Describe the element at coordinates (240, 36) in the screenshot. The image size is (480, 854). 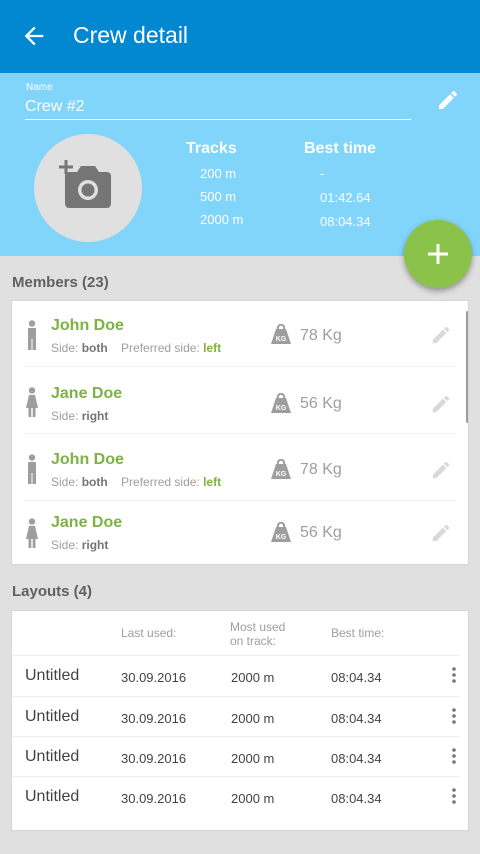
I see `app-bar: Crew detail` at that location.